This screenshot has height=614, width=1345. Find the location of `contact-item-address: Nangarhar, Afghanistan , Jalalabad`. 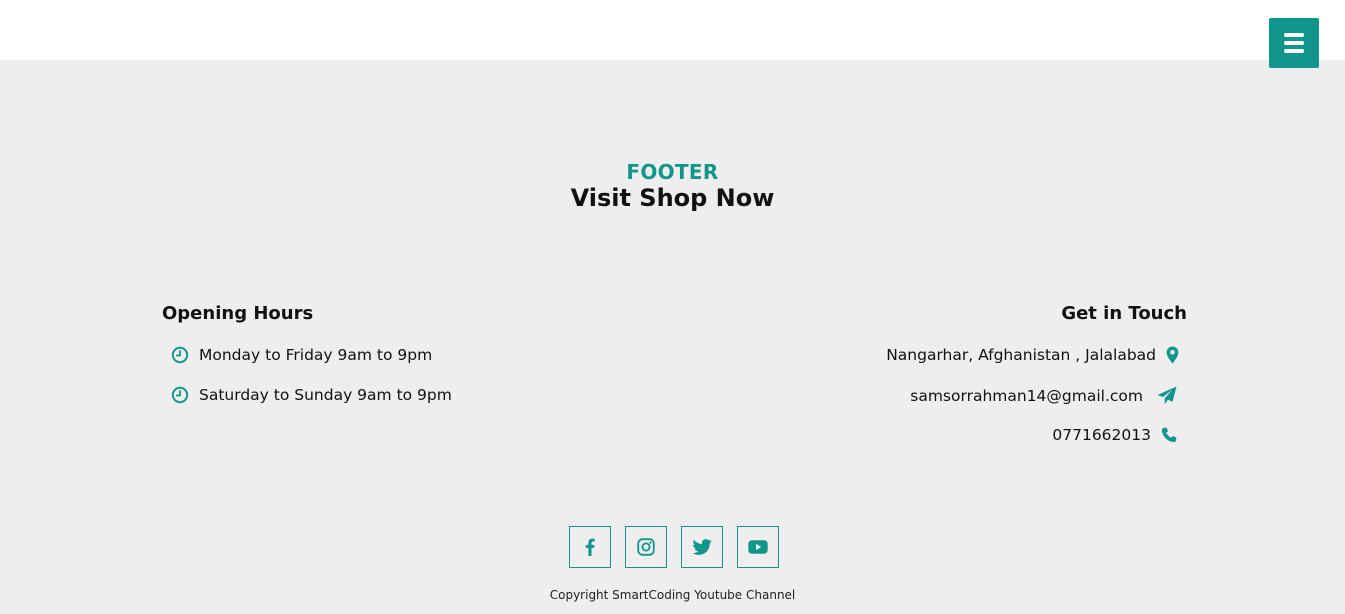

contact-item-address: Nangarhar, Afghanistan , Jalalabad is located at coordinates (1032, 355).